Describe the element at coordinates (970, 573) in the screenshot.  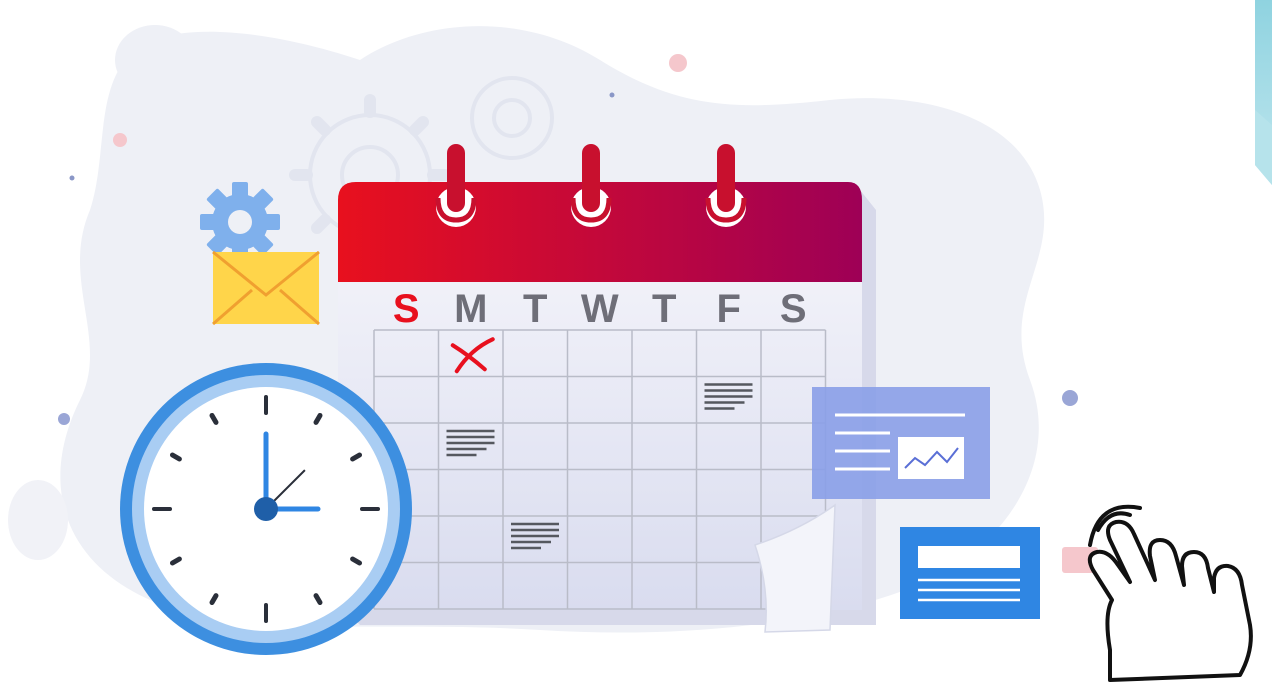
I see `document-card-icon` at that location.